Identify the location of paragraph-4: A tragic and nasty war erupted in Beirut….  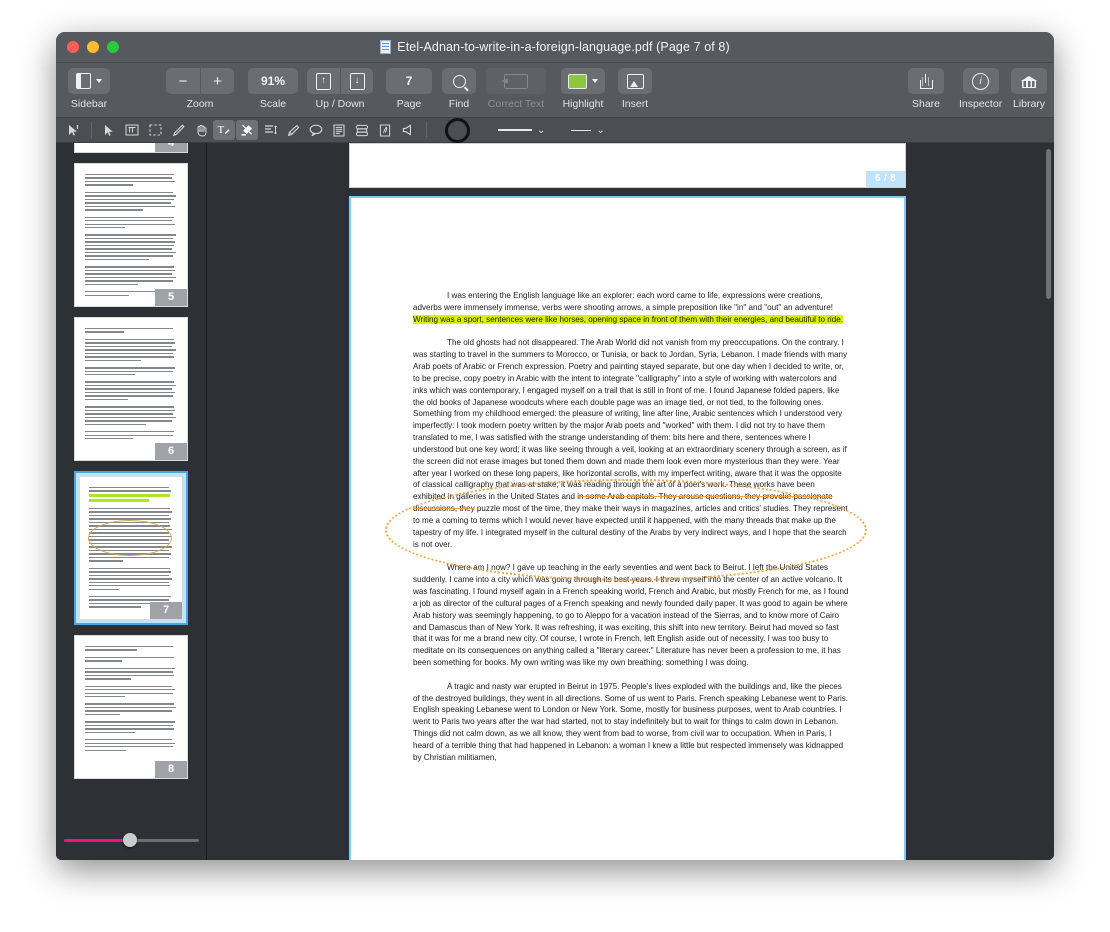
(631, 722).